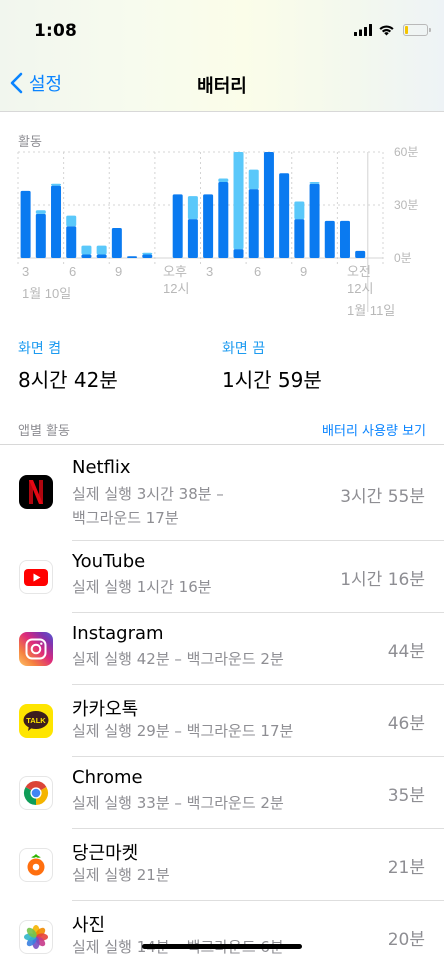  Describe the element at coordinates (222, 577) in the screenshot. I see `app-row-youtube: YouTube 실제 실행 1시간 16분 1시간 16분` at that location.